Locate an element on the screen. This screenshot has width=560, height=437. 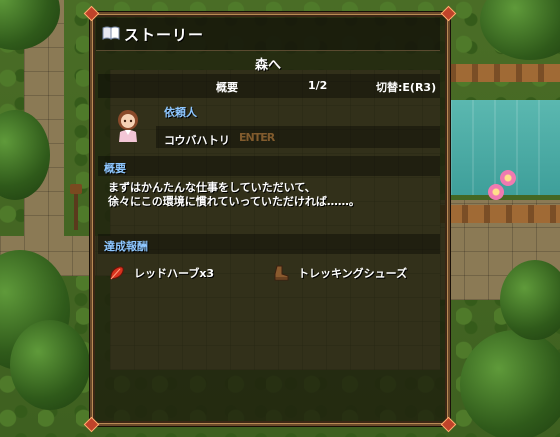
book-icon is located at coordinates (111, 33).